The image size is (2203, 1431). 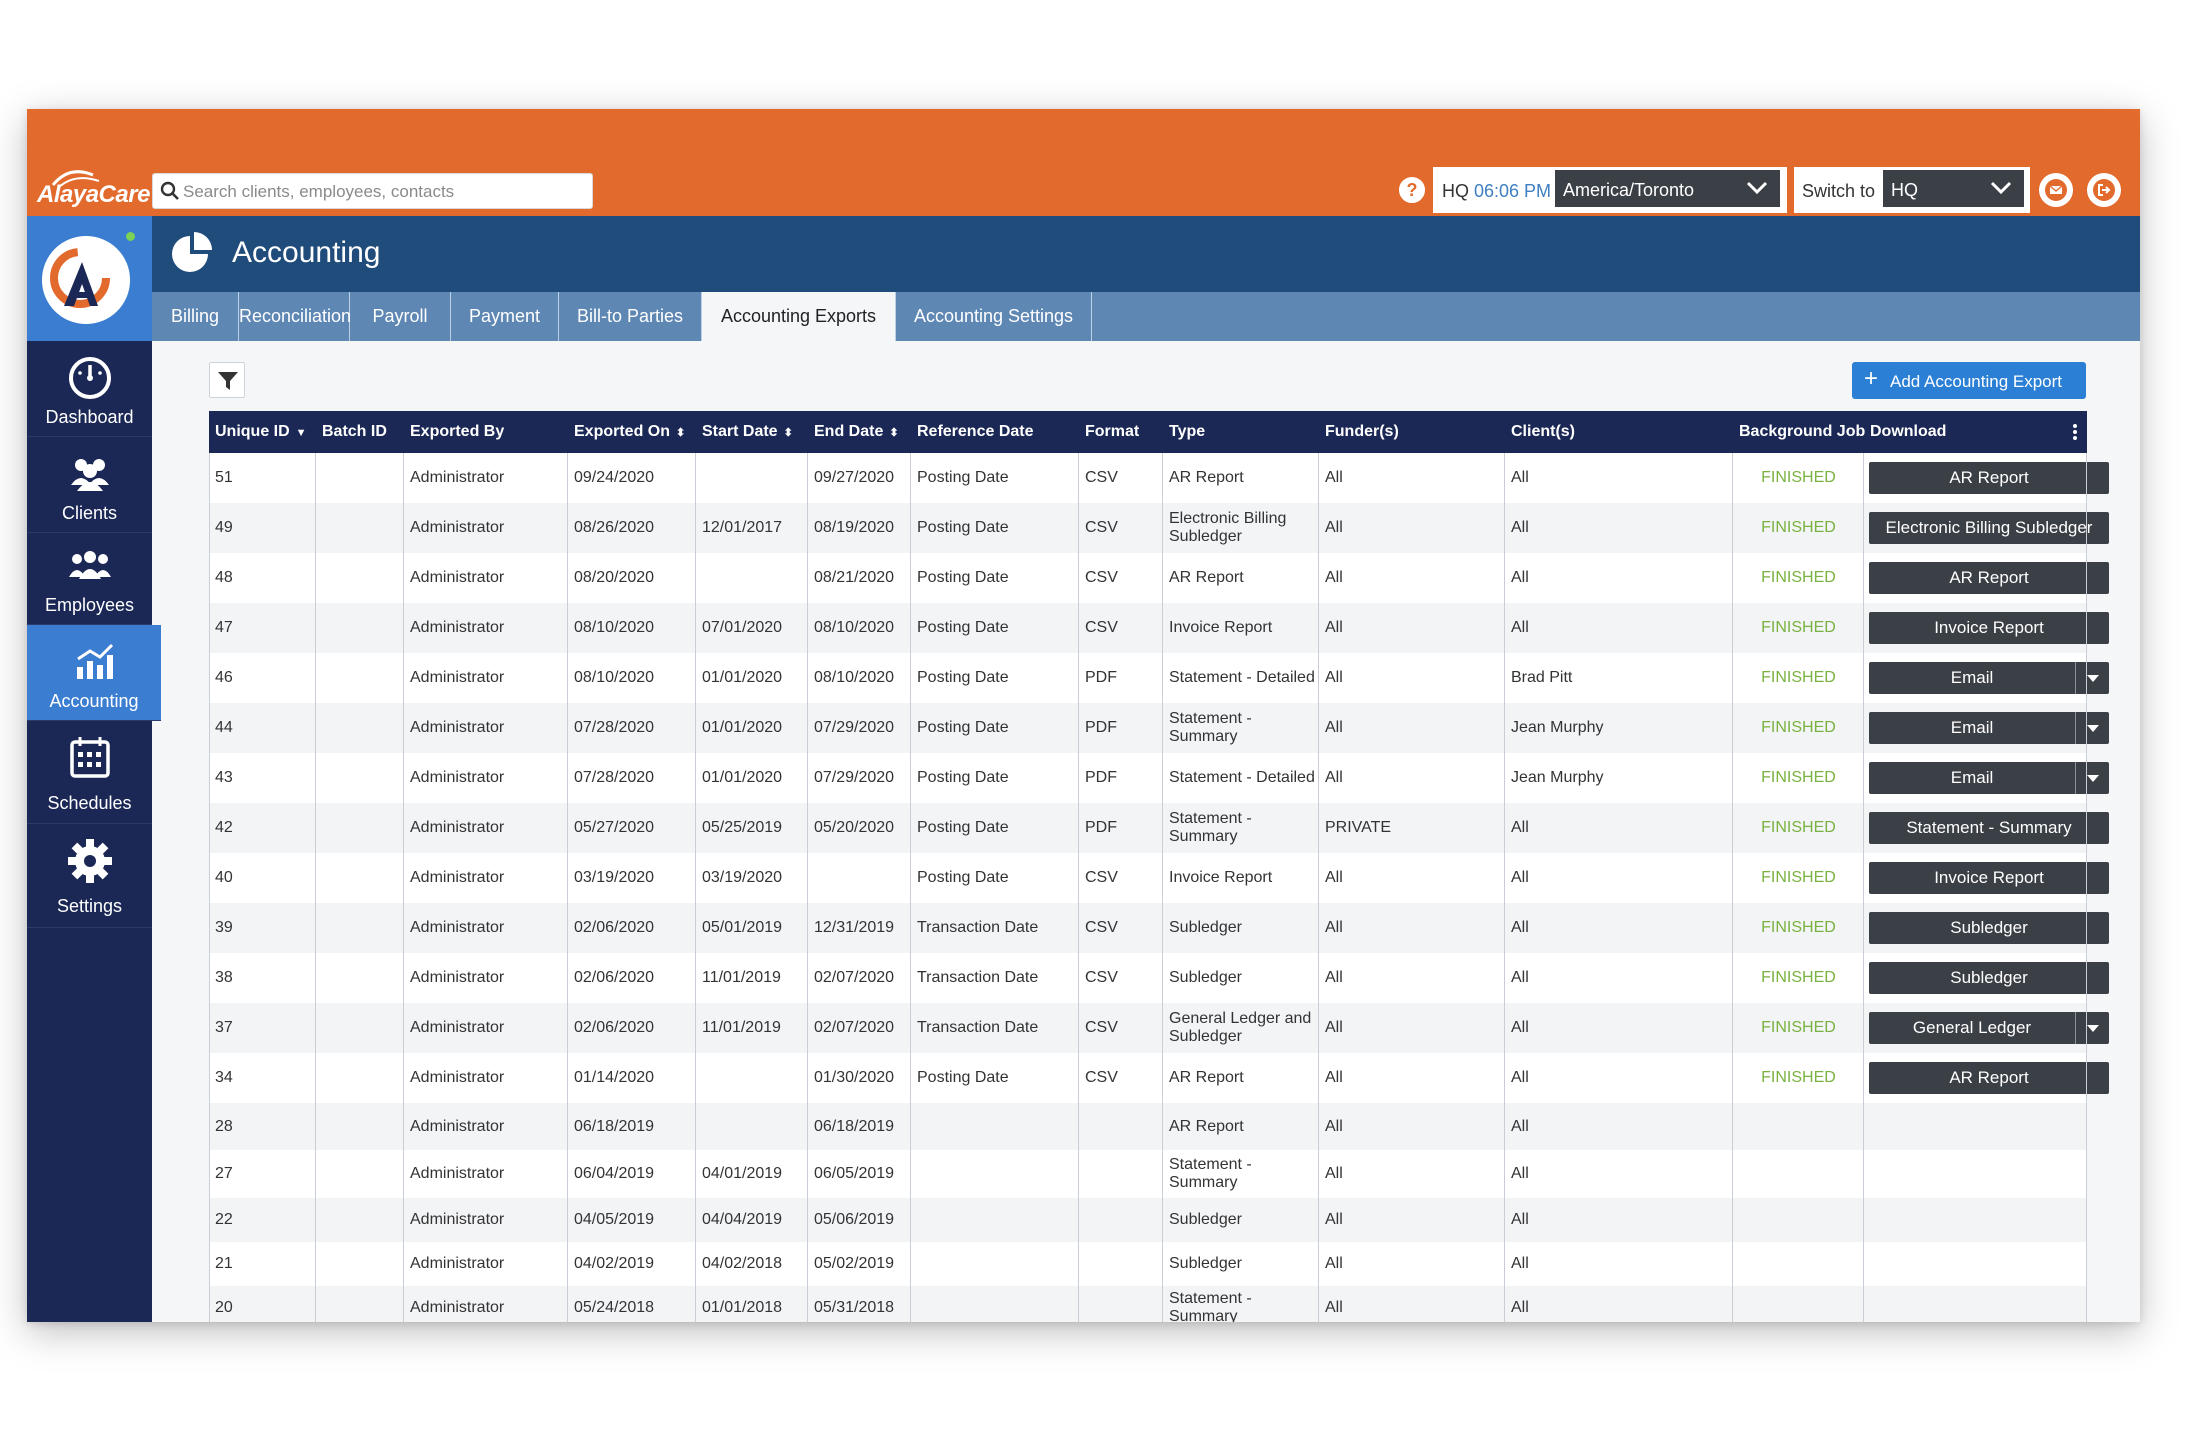 What do you see at coordinates (1972, 1028) in the screenshot?
I see `download-button: General Ledger` at bounding box center [1972, 1028].